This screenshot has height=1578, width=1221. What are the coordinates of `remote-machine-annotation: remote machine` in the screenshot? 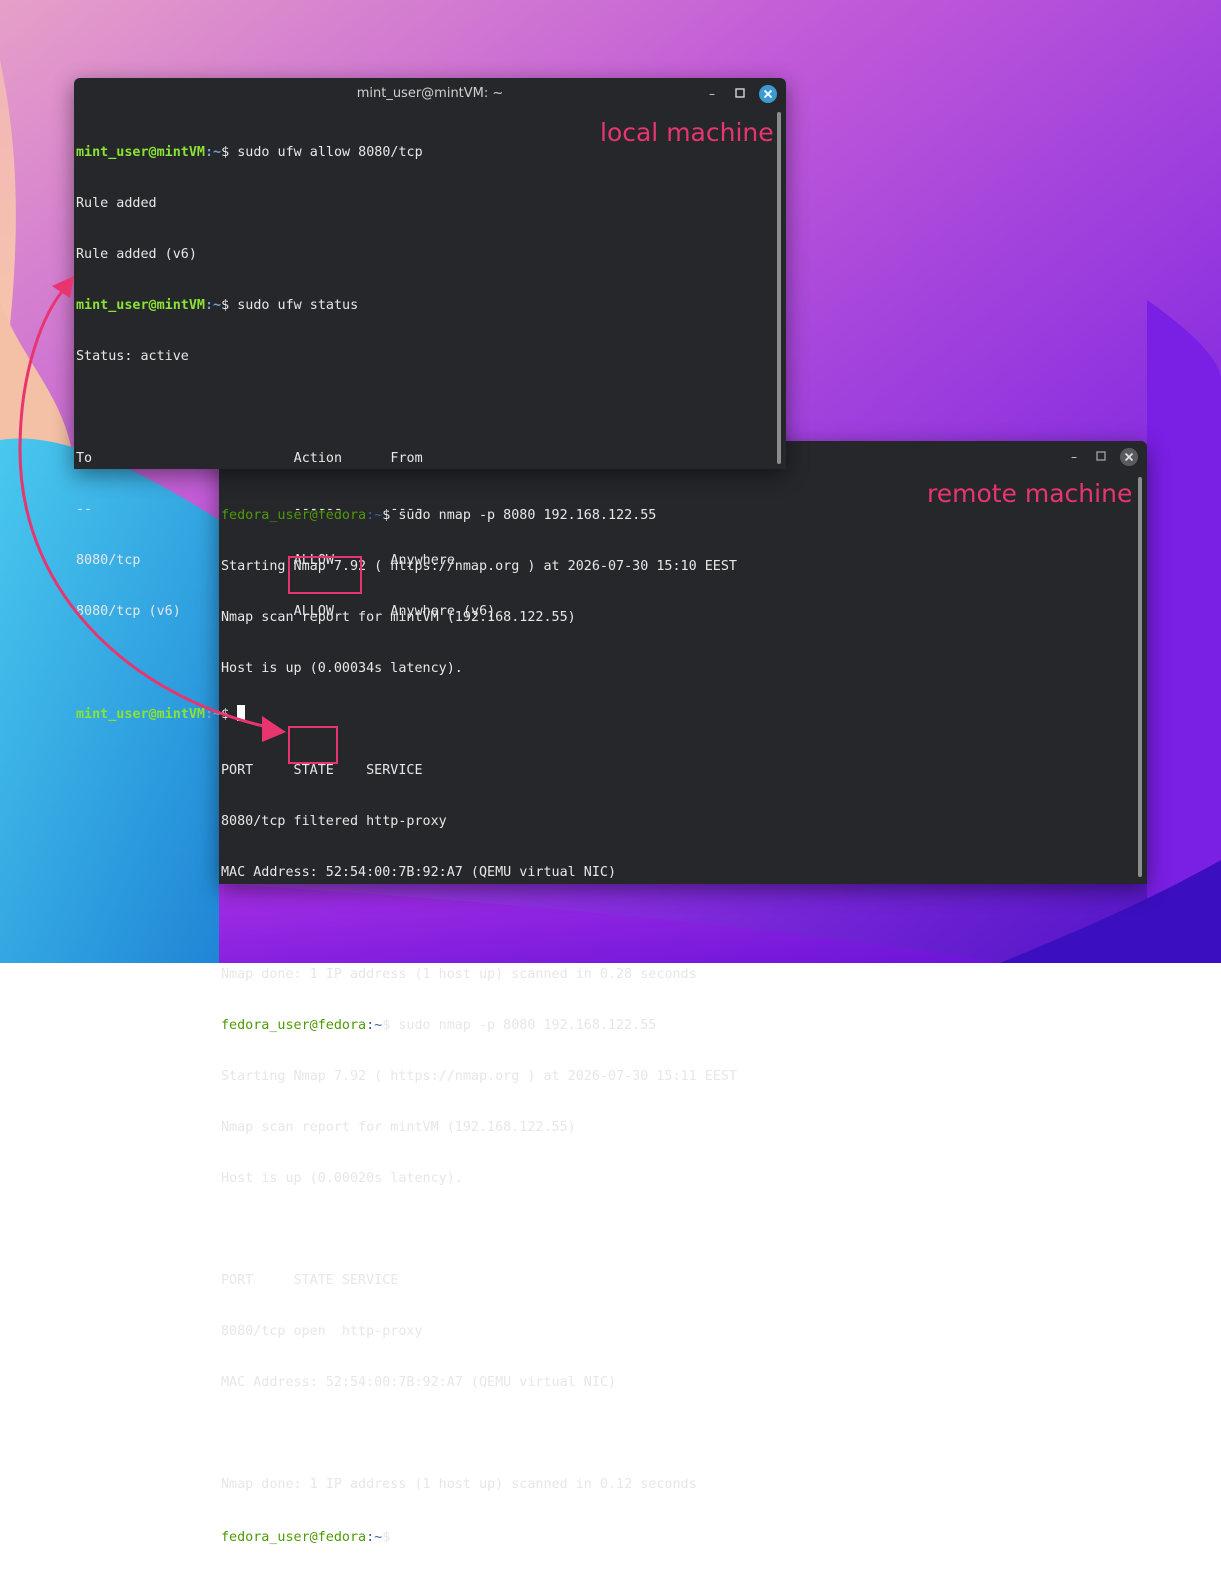 It's located at (1030, 493).